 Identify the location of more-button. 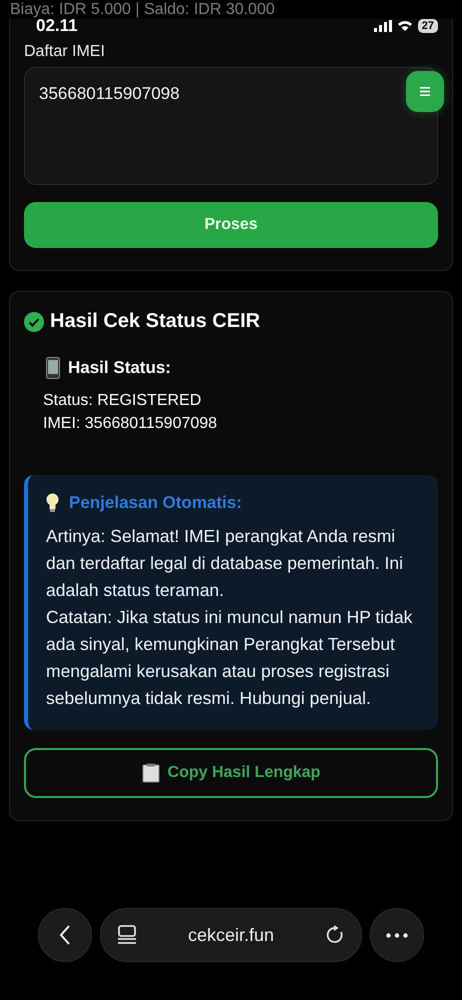
(397, 935).